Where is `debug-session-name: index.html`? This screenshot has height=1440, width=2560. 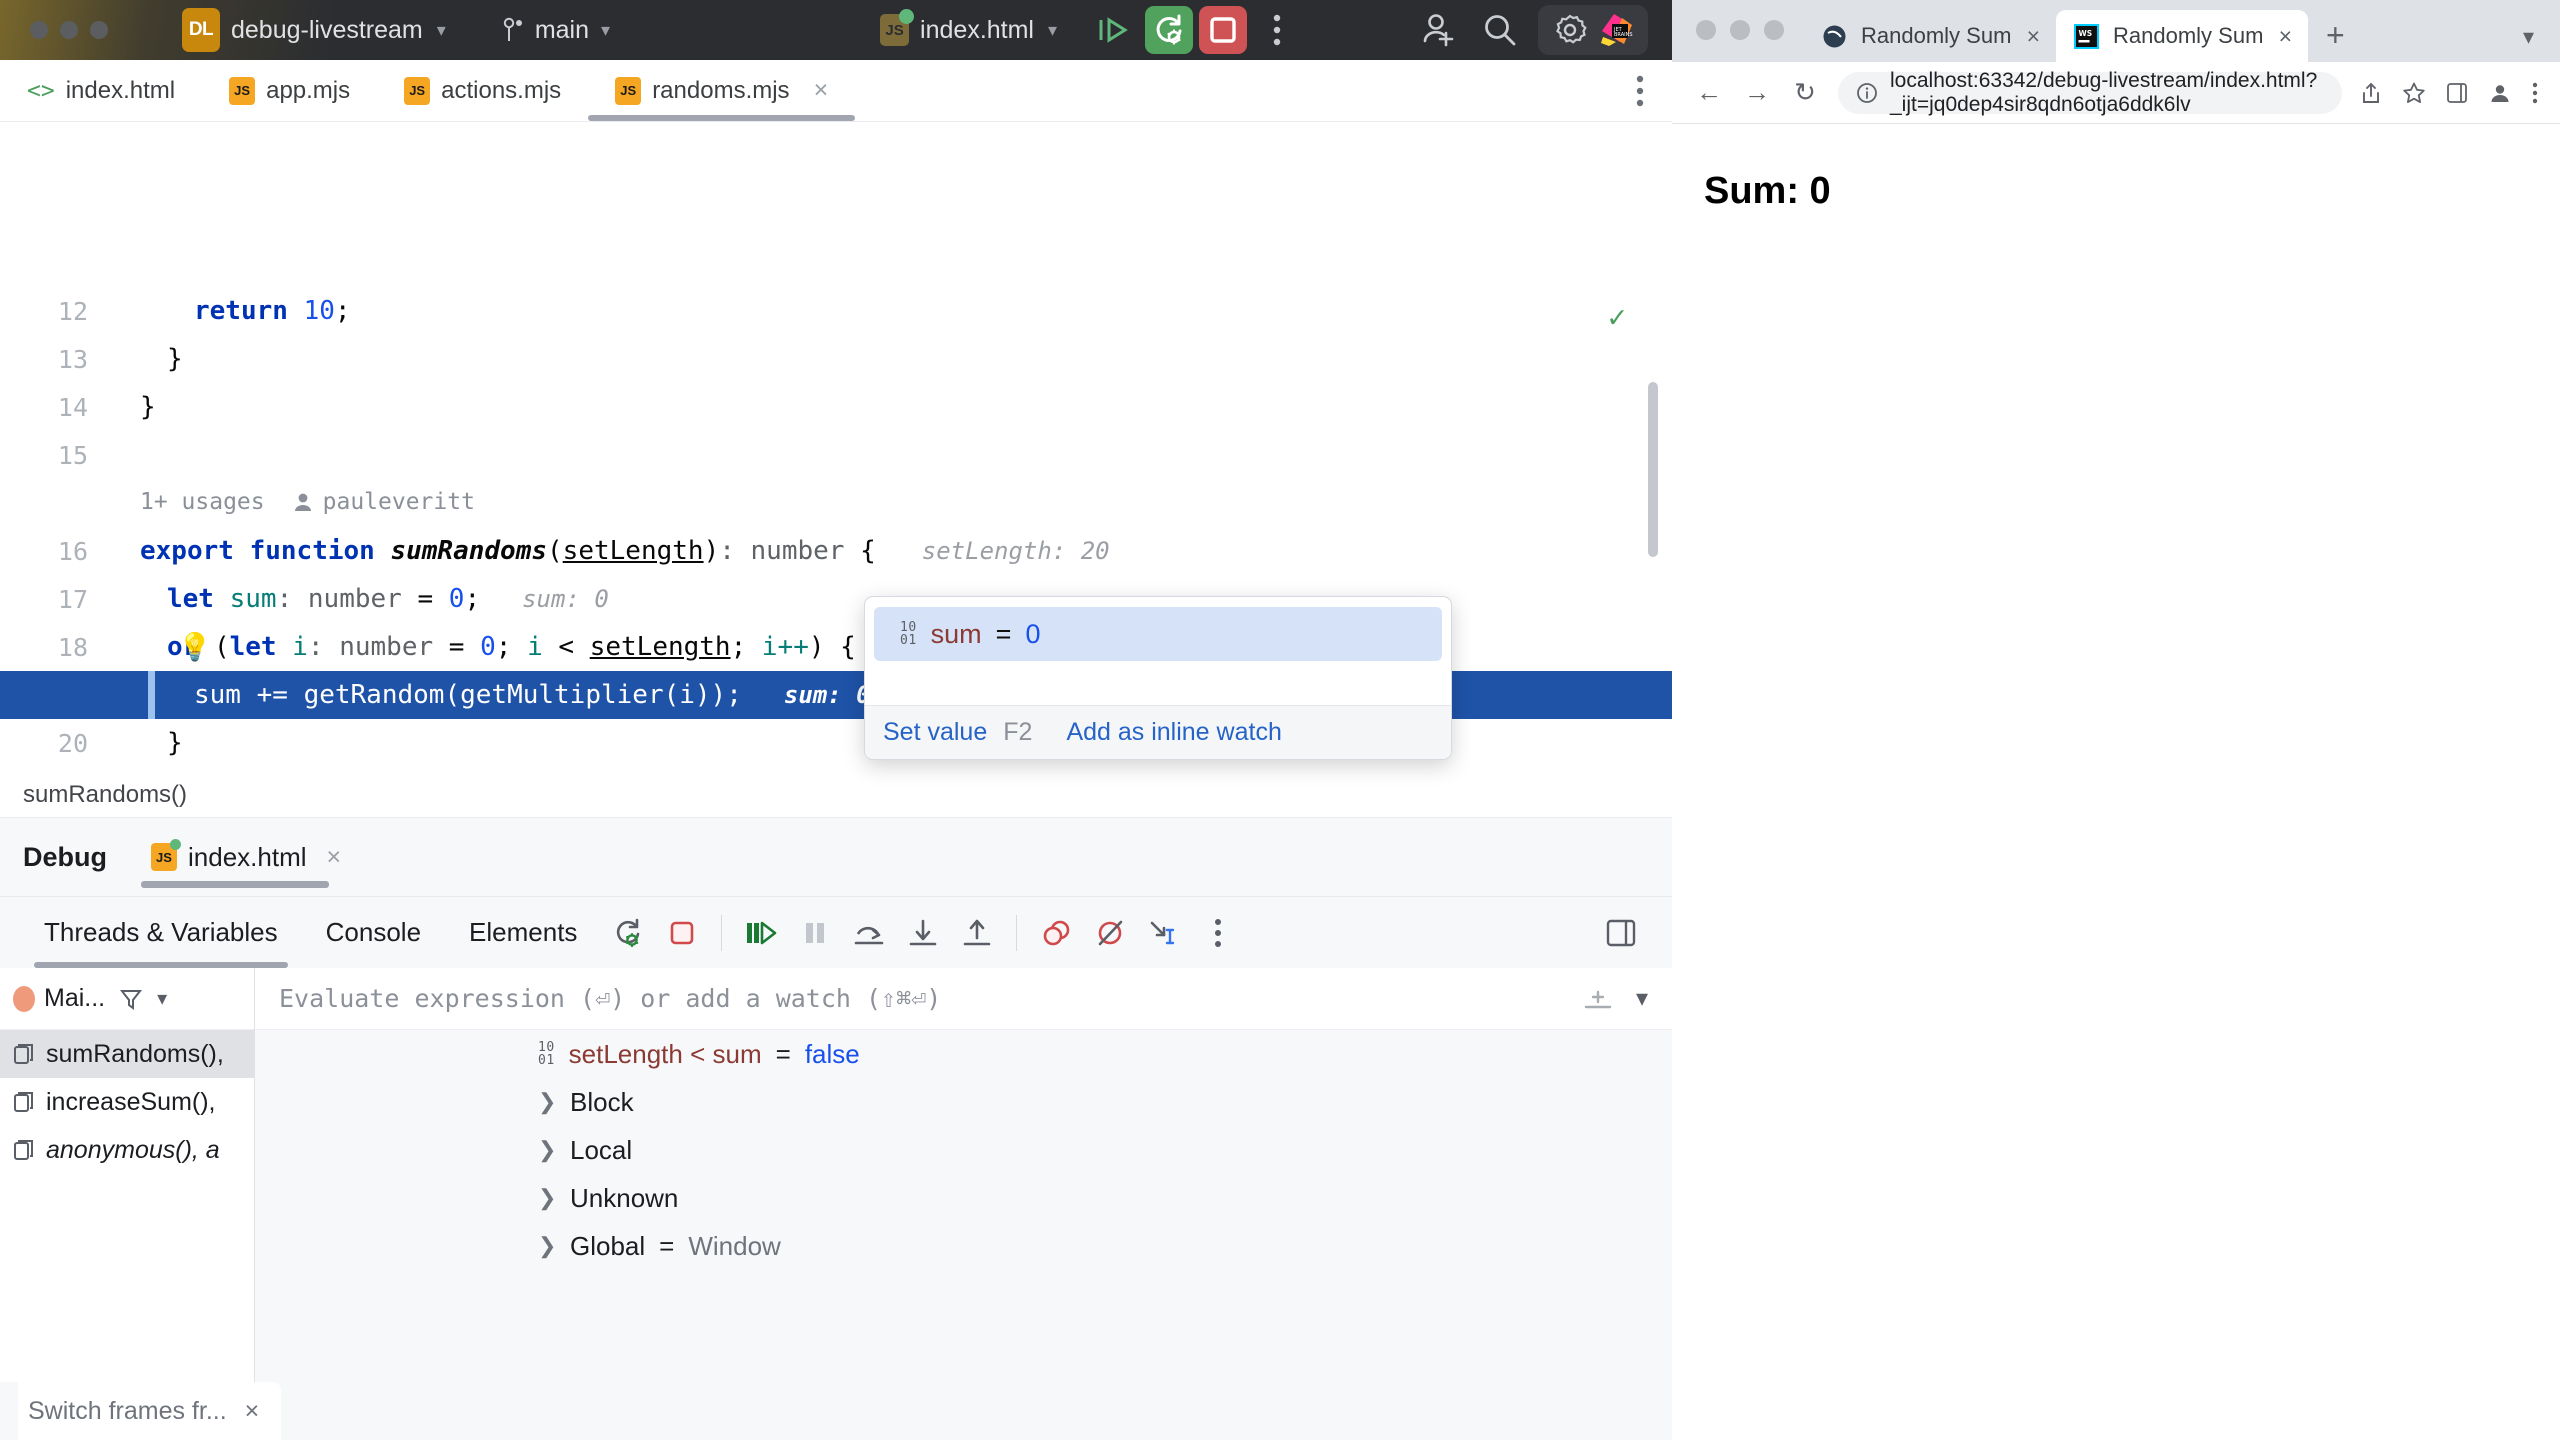 debug-session-name: index.html is located at coordinates (247, 856).